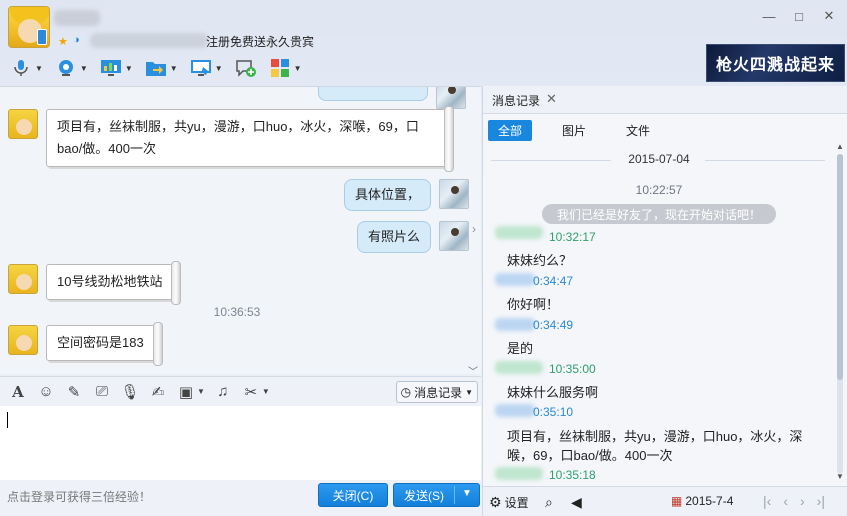 The width and height of the screenshot is (847, 516). I want to click on history-timestamp: 10:35:18, so click(572, 475).